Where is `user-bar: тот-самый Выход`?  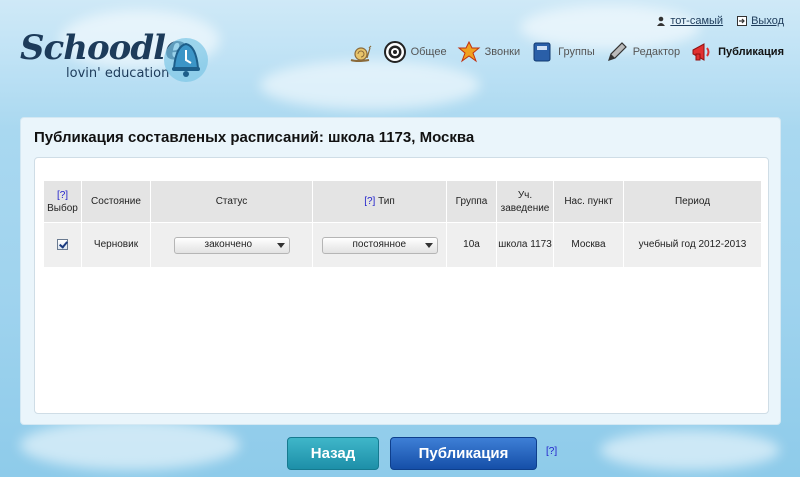 user-bar: тот-самый Выход is located at coordinates (720, 21).